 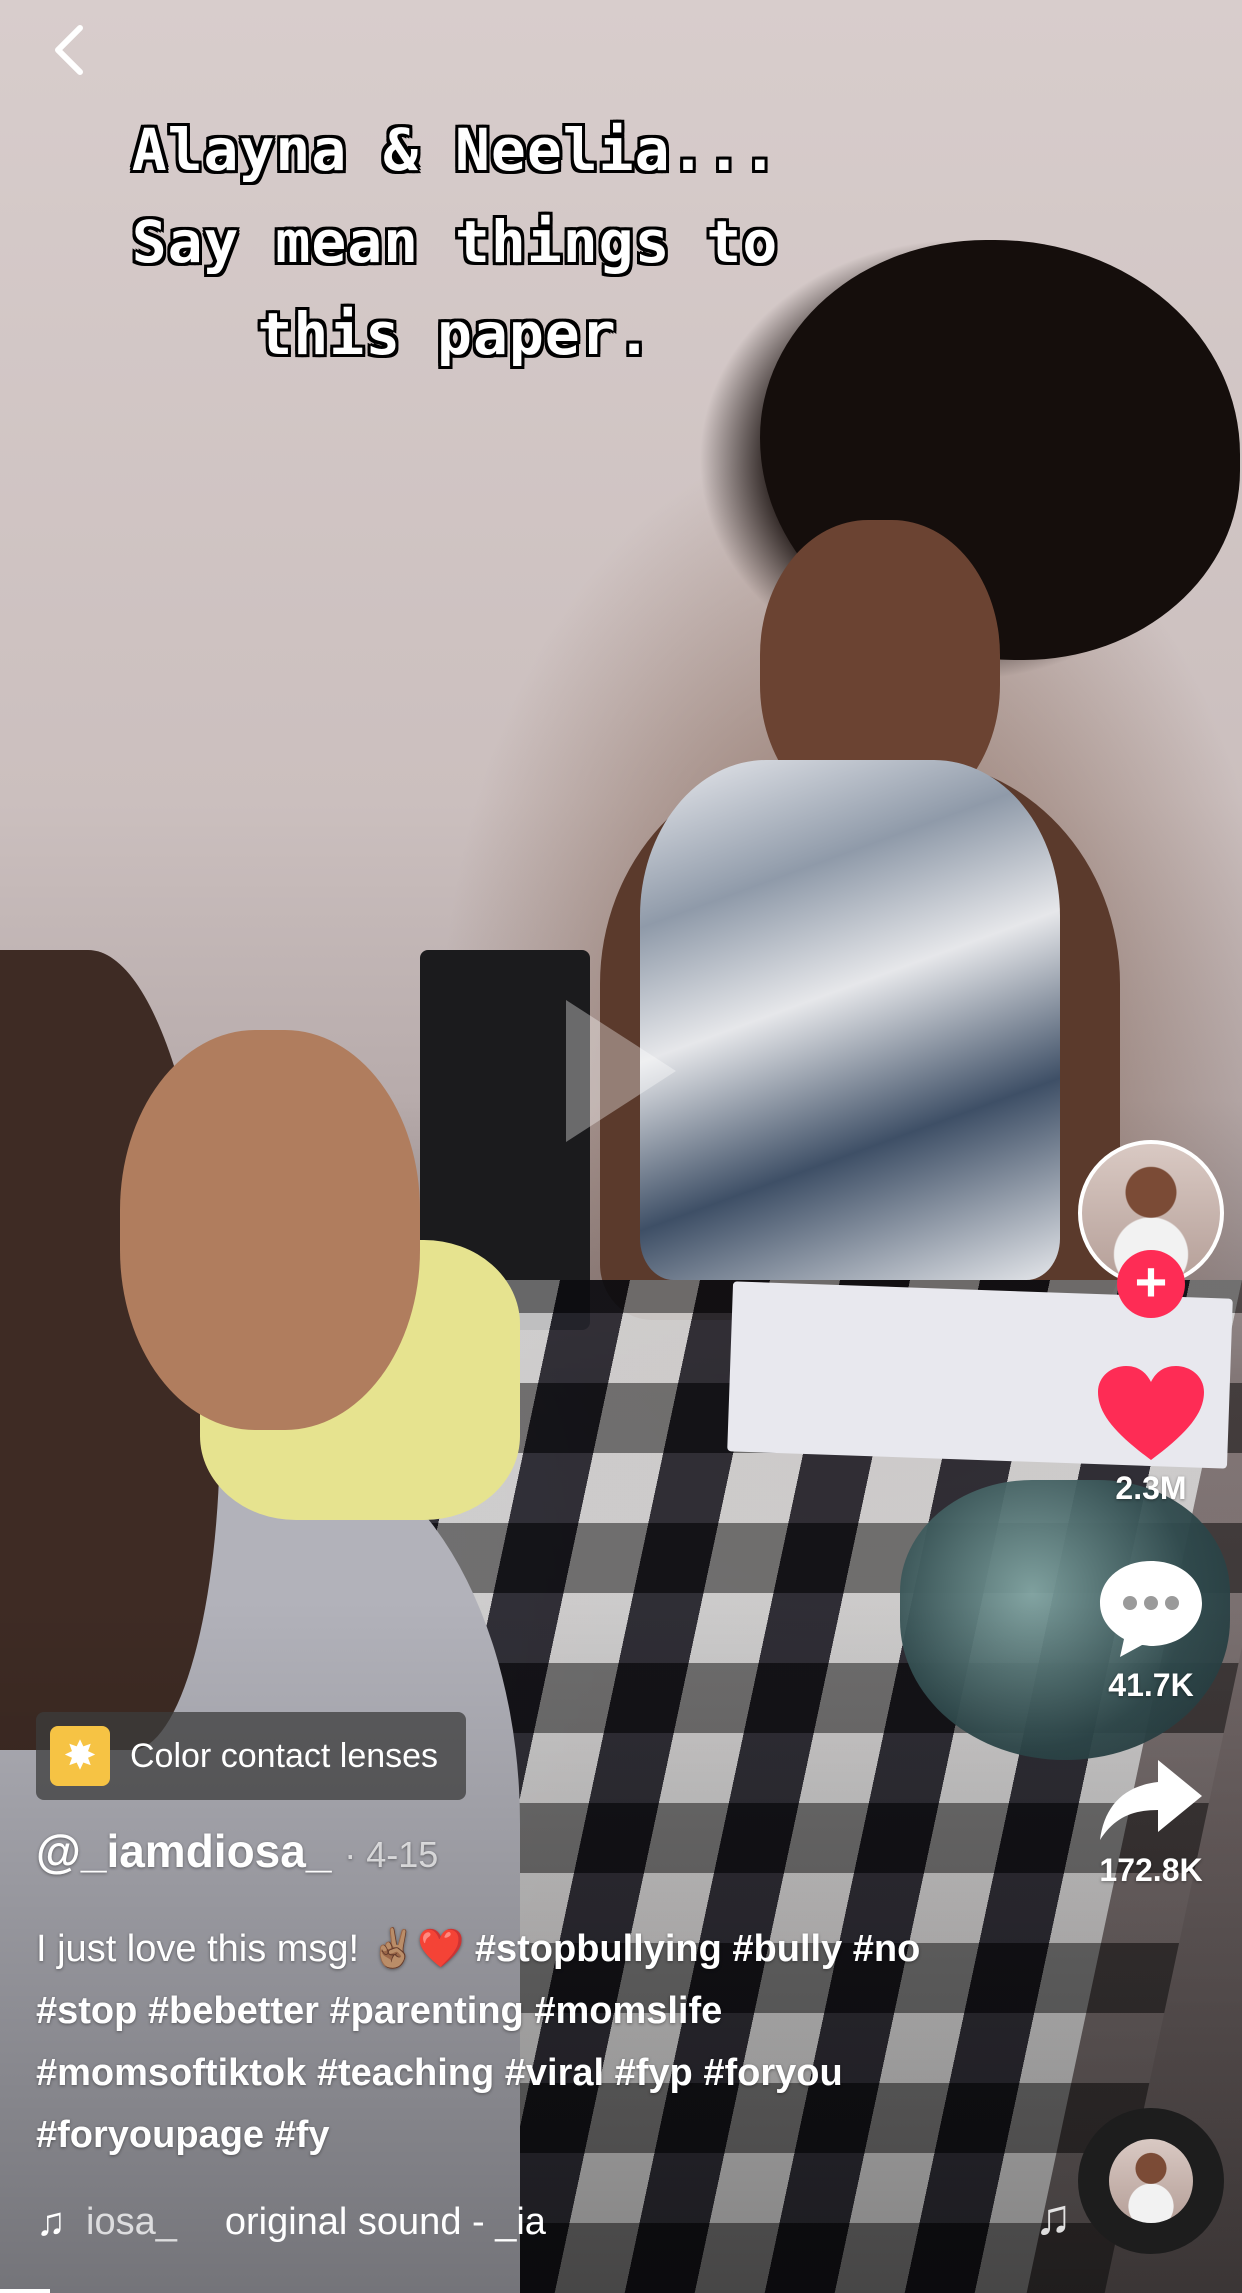 What do you see at coordinates (80, 1756) in the screenshot?
I see `sparkle-icon: ✸` at bounding box center [80, 1756].